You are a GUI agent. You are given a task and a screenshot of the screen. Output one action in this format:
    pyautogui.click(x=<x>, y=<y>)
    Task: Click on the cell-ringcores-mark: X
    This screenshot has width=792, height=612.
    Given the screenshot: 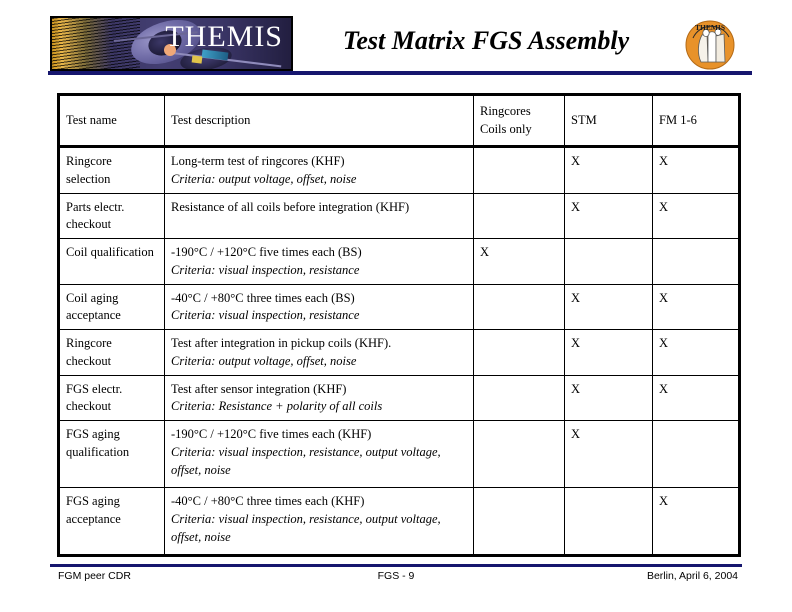 What is the action you would take?
    pyautogui.click(x=519, y=261)
    